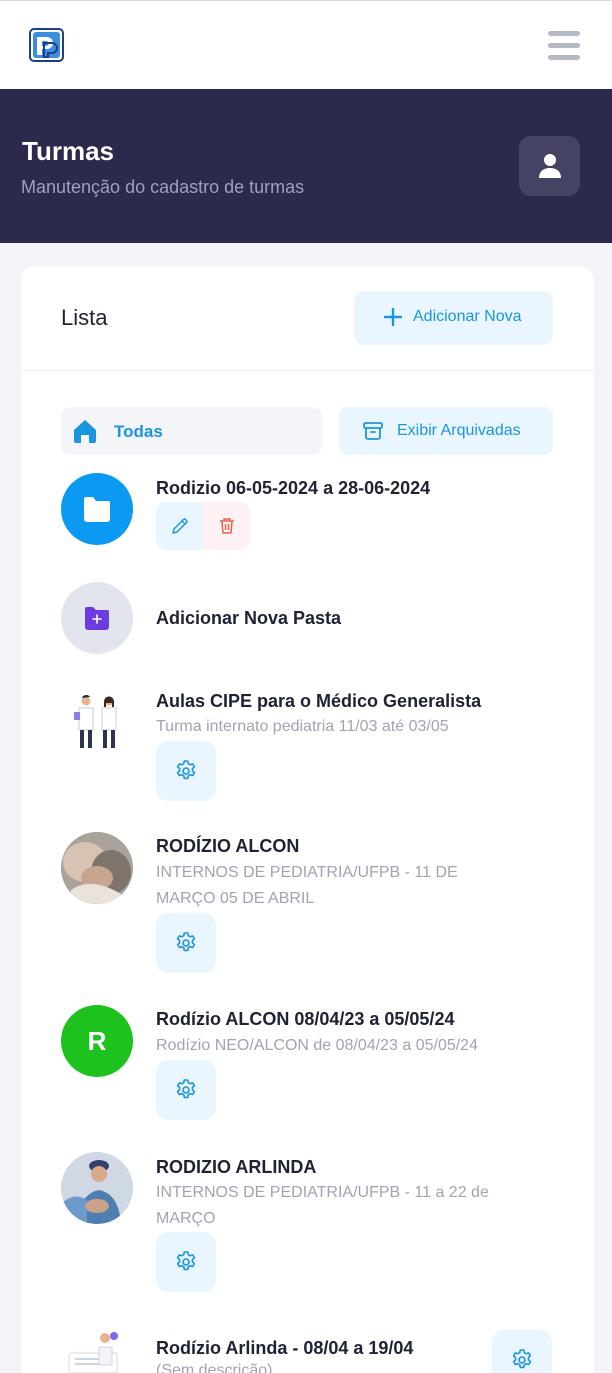 This screenshot has width=612, height=1373. What do you see at coordinates (84, 317) in the screenshot?
I see `card-title: Lista` at bounding box center [84, 317].